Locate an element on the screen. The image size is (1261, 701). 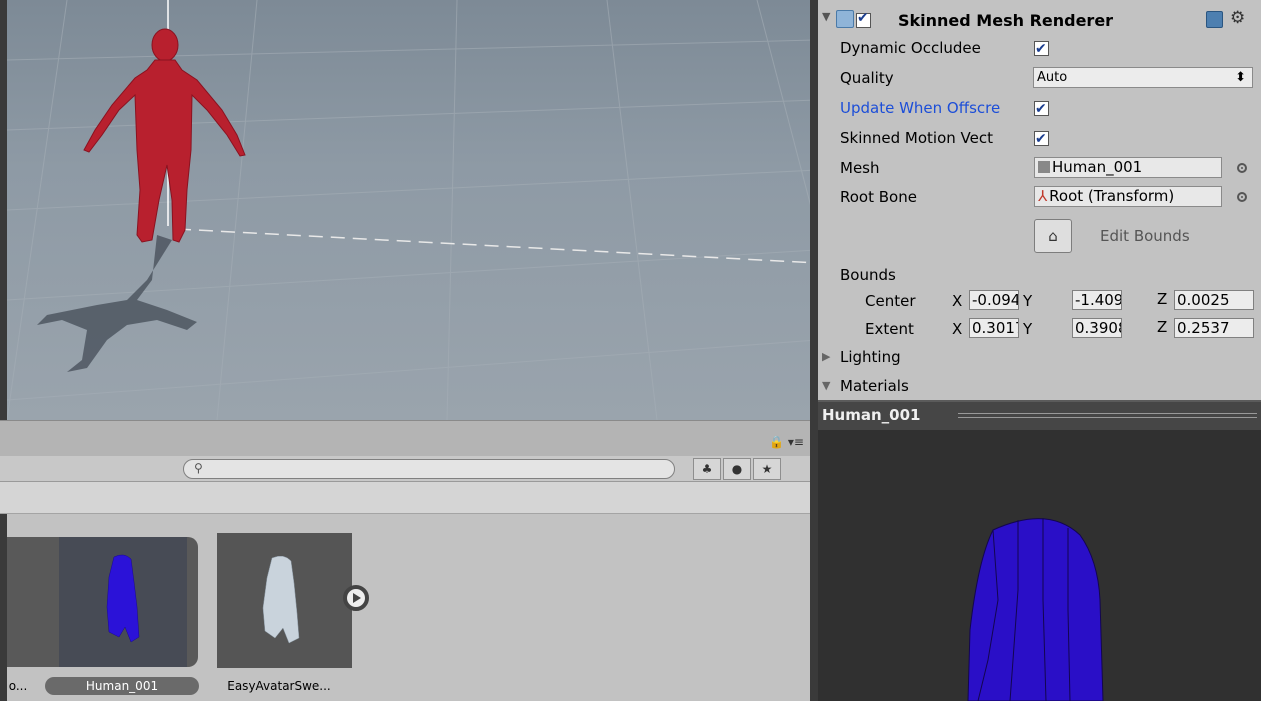
dropdown-arrows-icon: ⬍ is located at coordinates (1240, 77).